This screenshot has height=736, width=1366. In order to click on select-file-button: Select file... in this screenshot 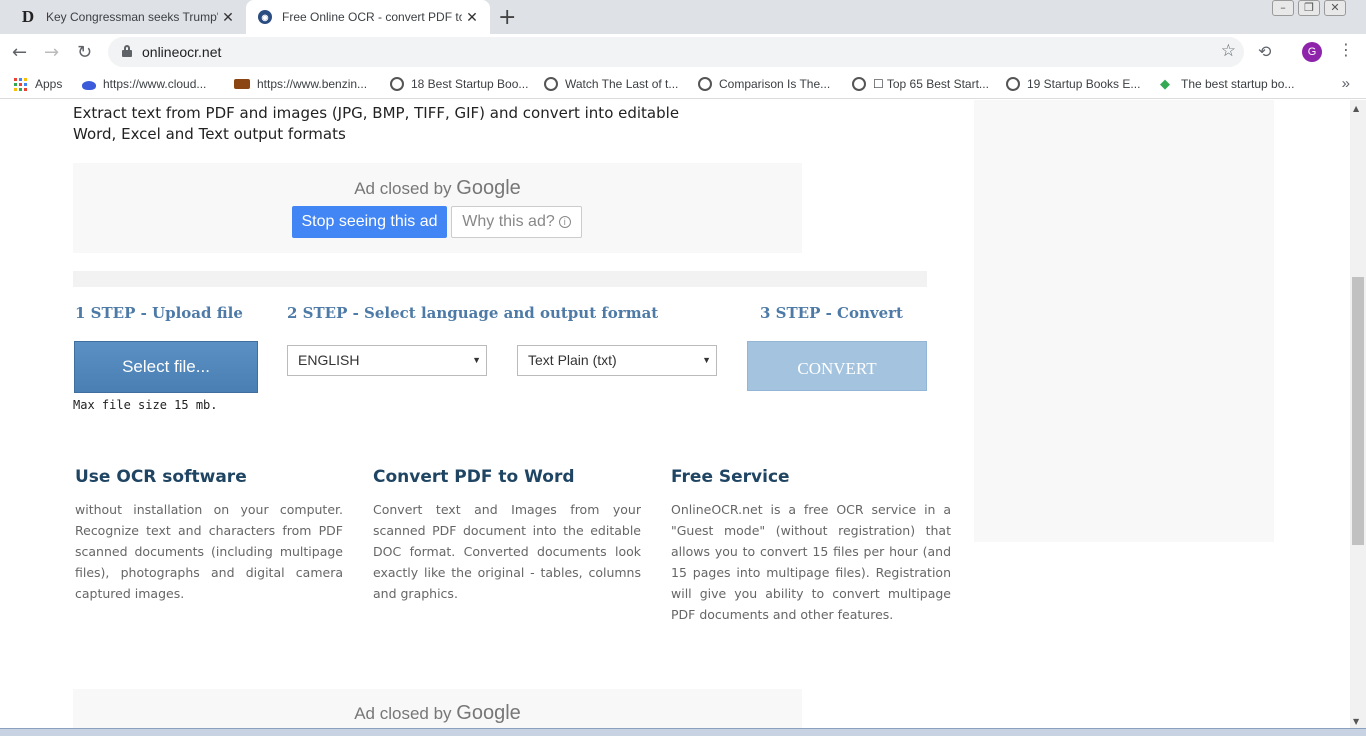, I will do `click(166, 367)`.